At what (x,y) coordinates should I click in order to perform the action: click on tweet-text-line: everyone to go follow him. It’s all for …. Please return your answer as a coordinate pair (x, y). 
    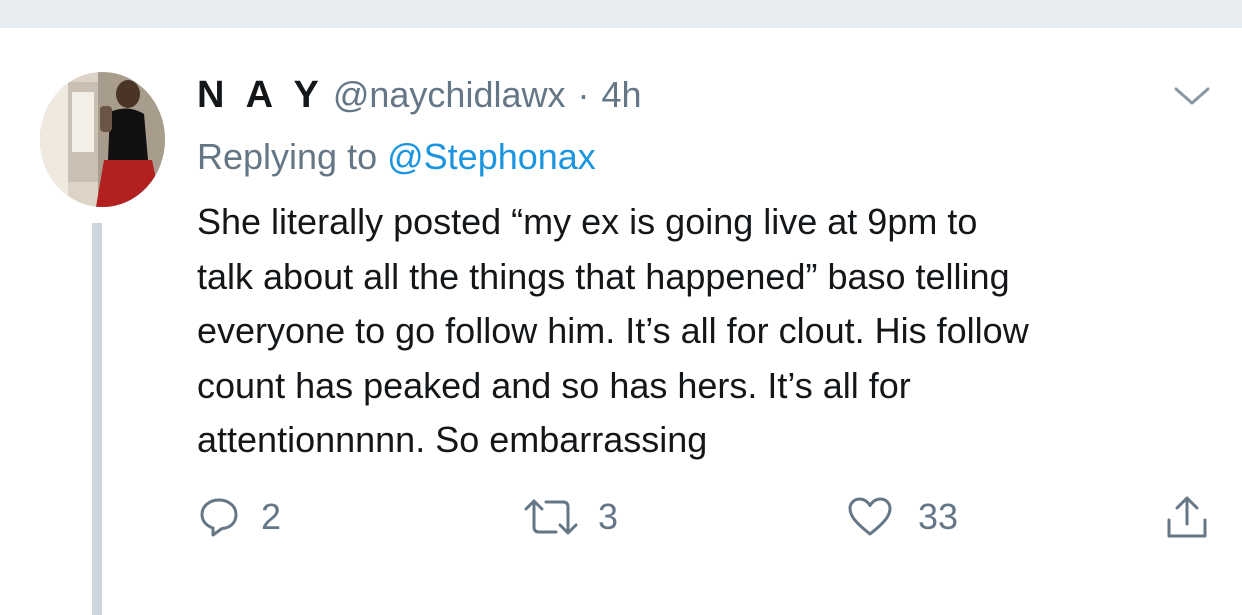
    Looking at the image, I should click on (613, 330).